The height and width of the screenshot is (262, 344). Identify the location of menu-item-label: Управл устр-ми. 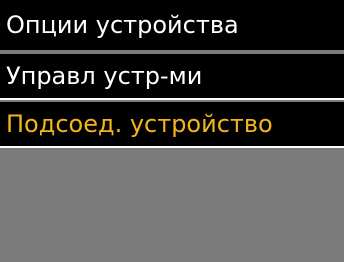
(104, 76).